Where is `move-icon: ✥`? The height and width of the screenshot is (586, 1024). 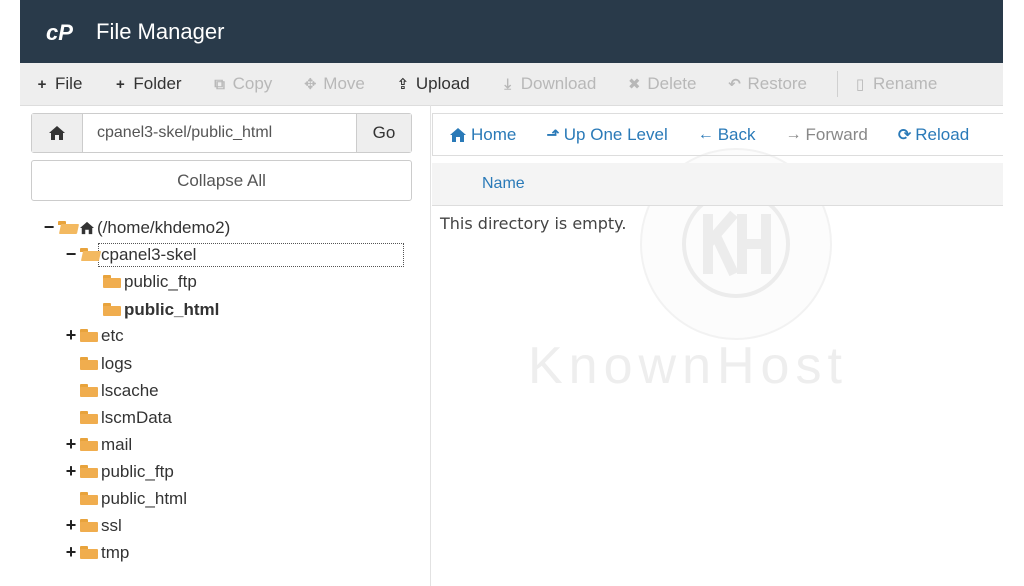
move-icon: ✥ is located at coordinates (310, 84).